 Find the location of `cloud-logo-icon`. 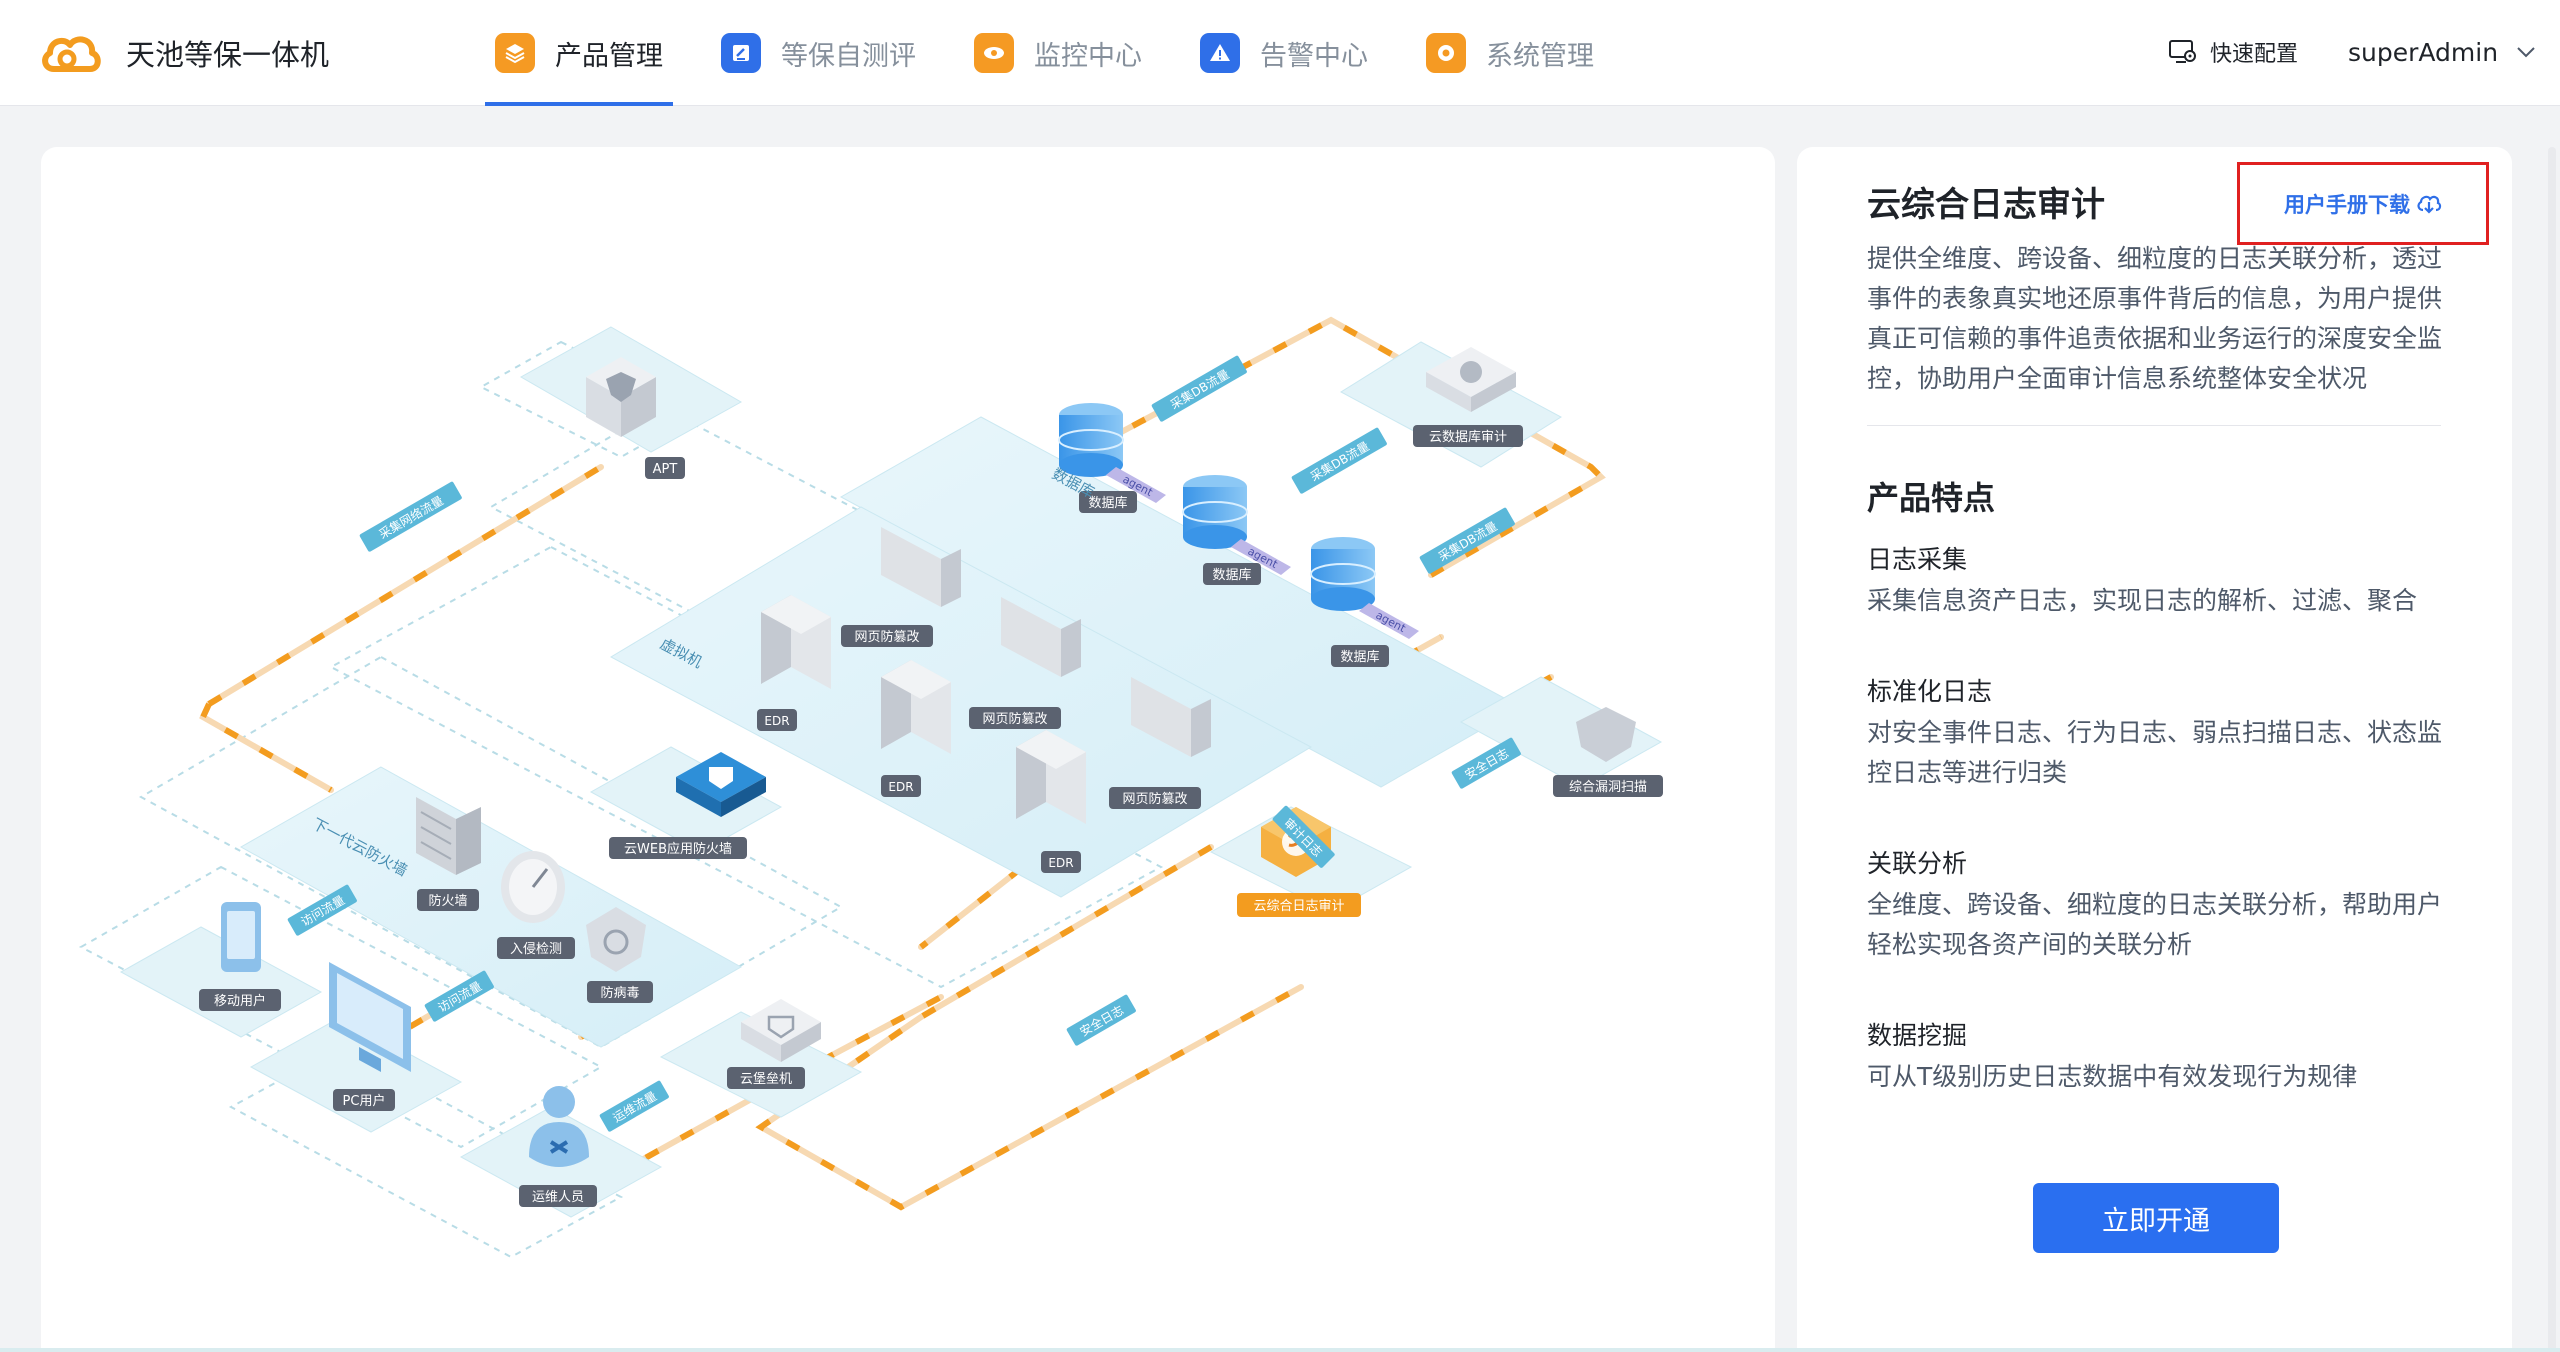

cloud-logo-icon is located at coordinates (71, 54).